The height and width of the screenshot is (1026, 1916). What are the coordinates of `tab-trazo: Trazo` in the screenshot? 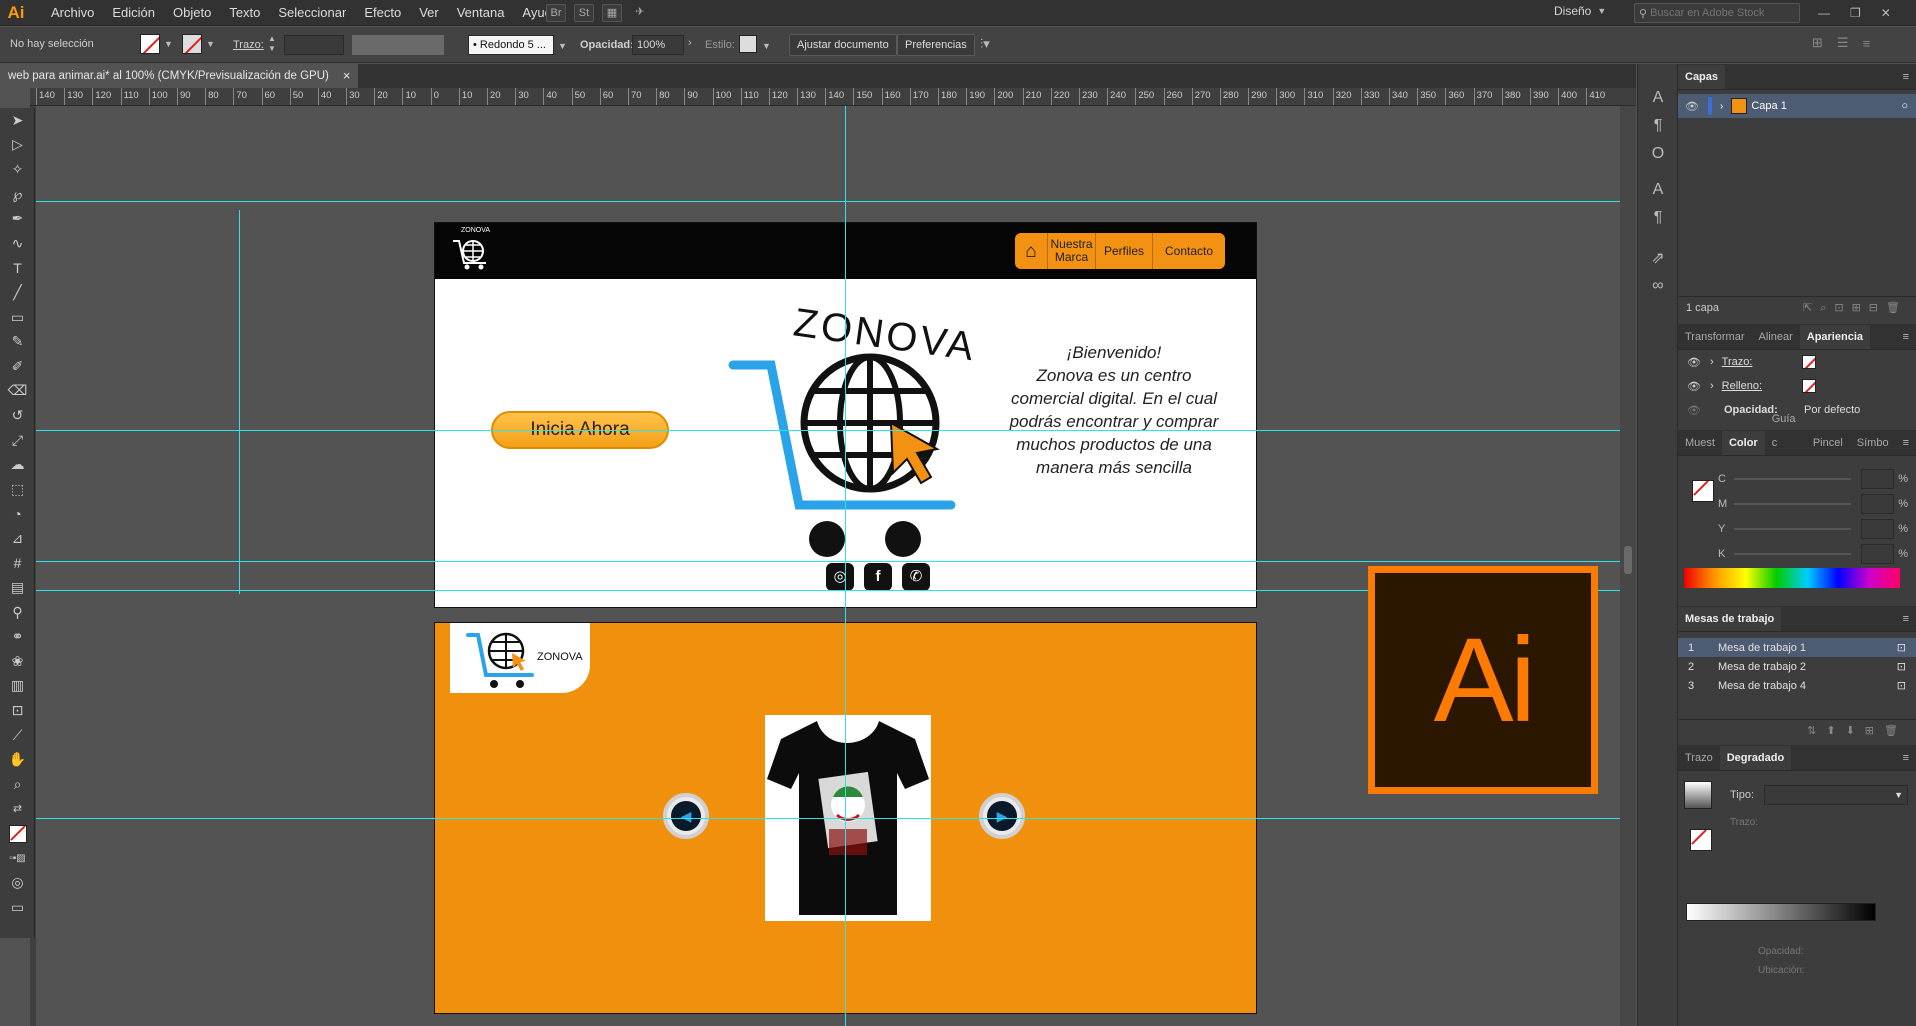 It's located at (1699, 758).